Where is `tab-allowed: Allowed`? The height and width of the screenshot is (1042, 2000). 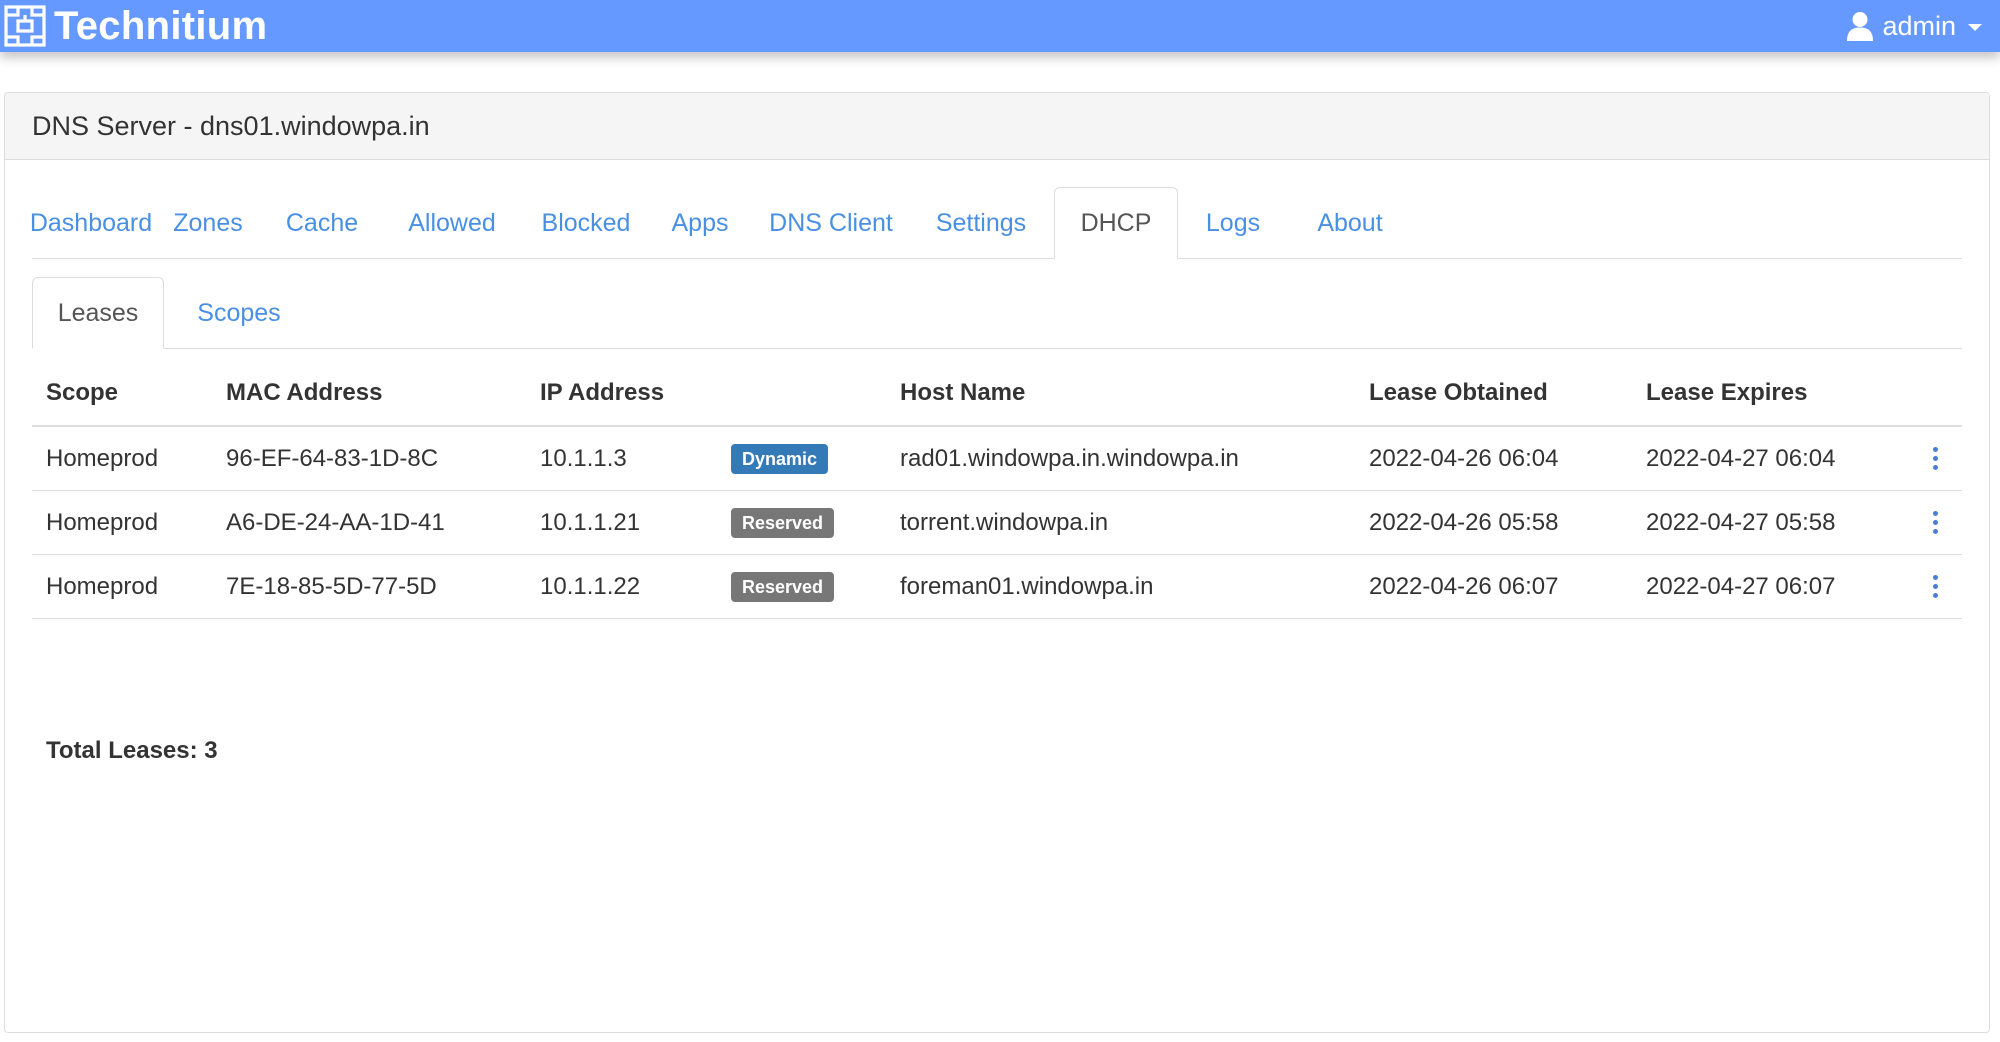
tab-allowed: Allowed is located at coordinates (452, 223).